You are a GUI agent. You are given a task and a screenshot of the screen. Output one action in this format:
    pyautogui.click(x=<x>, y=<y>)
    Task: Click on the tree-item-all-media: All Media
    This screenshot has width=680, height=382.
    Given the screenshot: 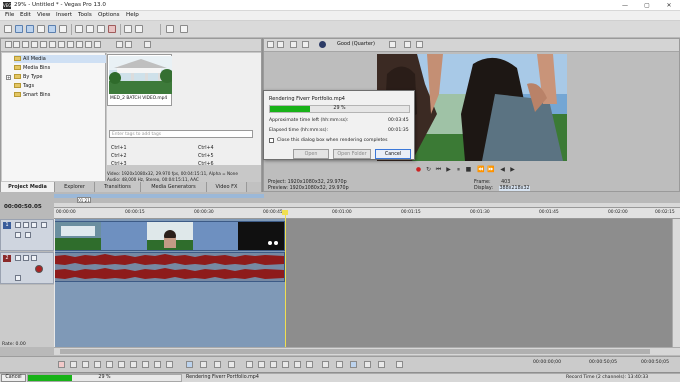 What is the action you would take?
    pyautogui.click(x=60, y=59)
    